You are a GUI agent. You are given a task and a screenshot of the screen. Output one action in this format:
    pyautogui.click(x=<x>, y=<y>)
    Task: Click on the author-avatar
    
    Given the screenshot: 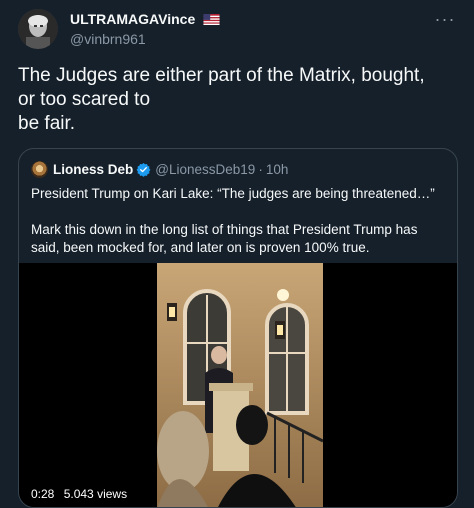 What is the action you would take?
    pyautogui.click(x=38, y=29)
    